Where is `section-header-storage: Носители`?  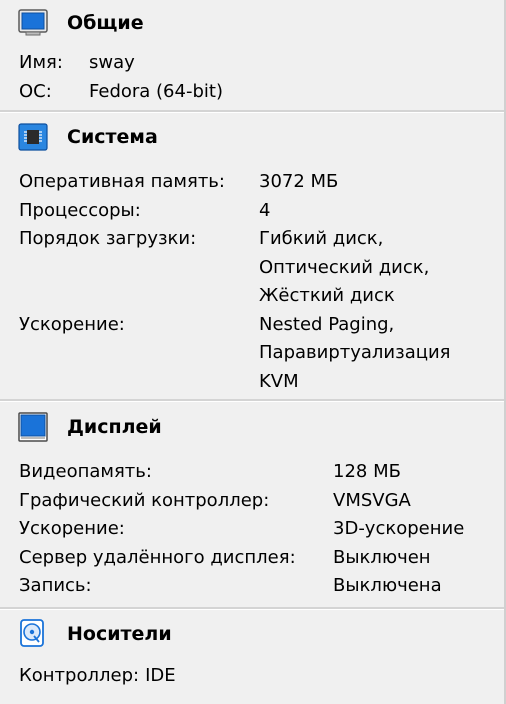 section-header-storage: Носители is located at coordinates (252, 634).